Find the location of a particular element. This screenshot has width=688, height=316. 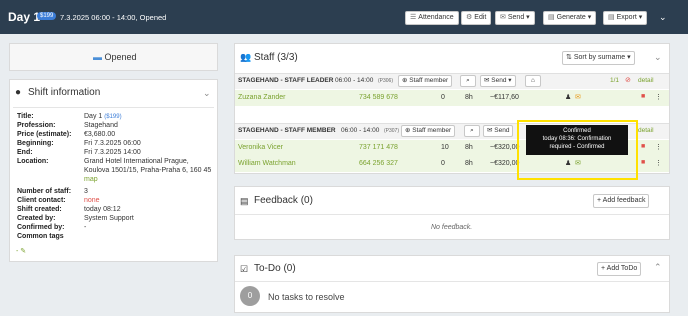

staff-hours: 8h is located at coordinates (469, 97).